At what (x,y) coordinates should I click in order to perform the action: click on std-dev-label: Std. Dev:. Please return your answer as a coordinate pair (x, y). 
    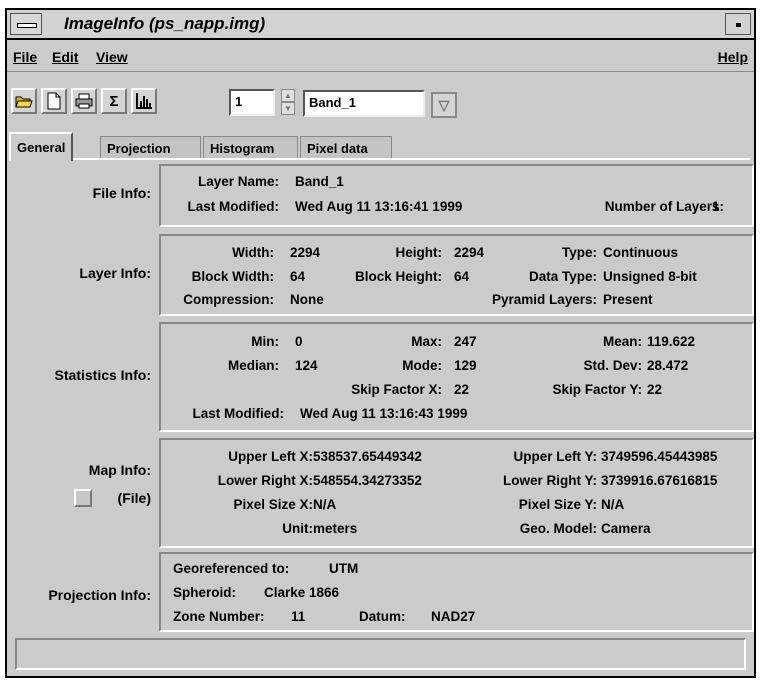
    Looking at the image, I should click on (612, 365).